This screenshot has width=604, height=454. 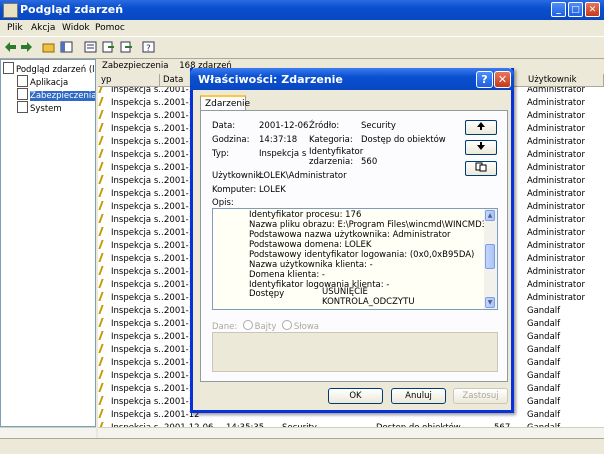 What do you see at coordinates (26, 47) in the screenshot?
I see `forward-arrow-icon` at bounding box center [26, 47].